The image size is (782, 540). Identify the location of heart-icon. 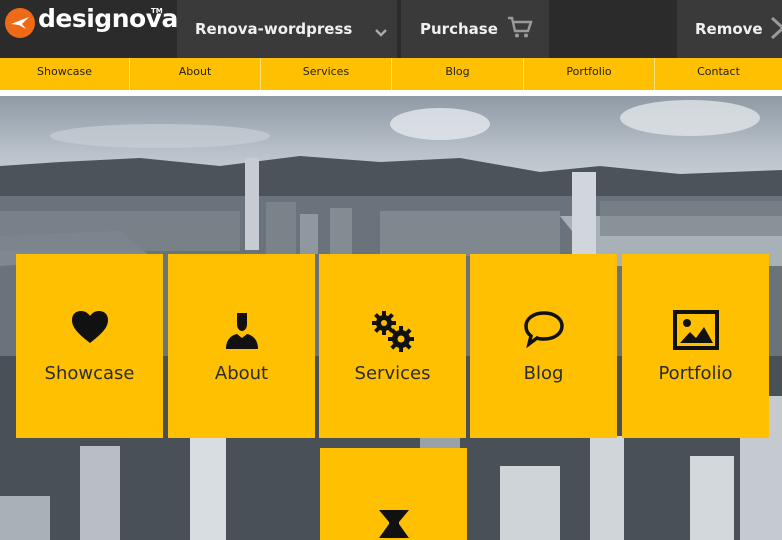
(89, 329).